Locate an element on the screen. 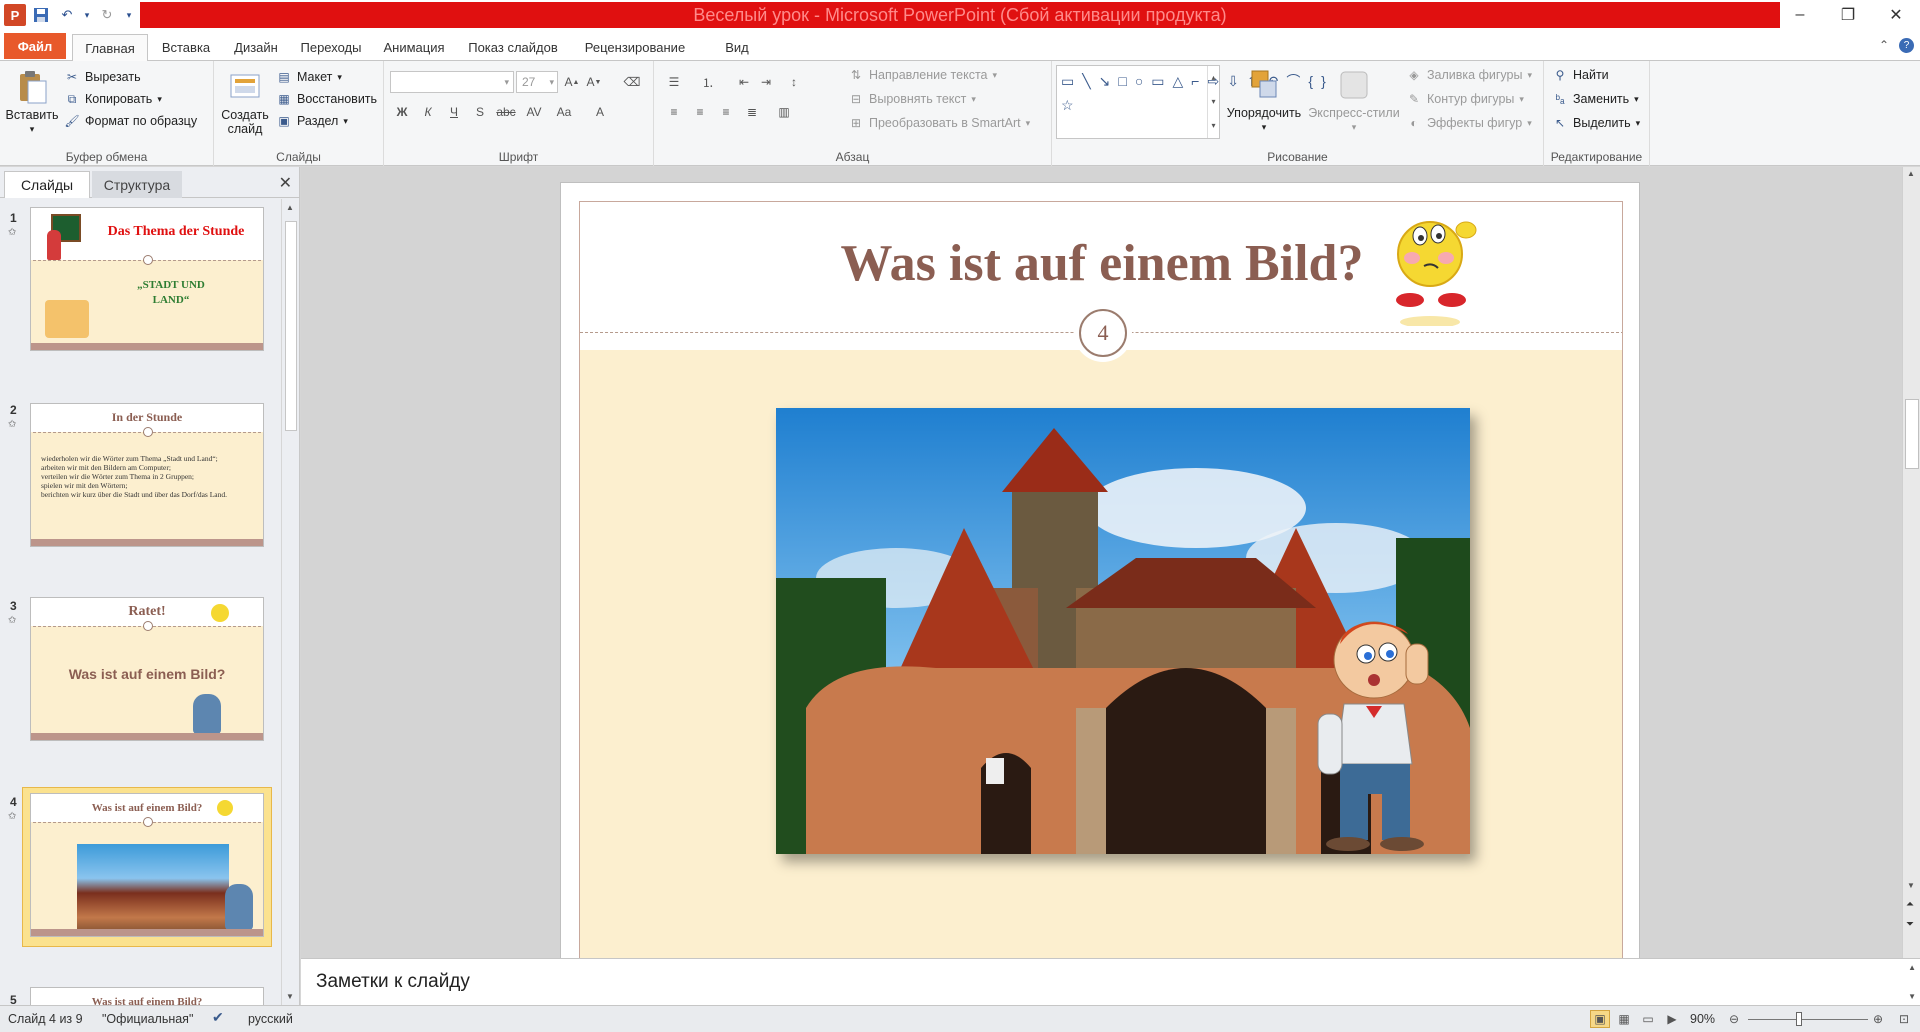 The width and height of the screenshot is (1920, 1032). reading-view-icon: ▭ is located at coordinates (1648, 1019).